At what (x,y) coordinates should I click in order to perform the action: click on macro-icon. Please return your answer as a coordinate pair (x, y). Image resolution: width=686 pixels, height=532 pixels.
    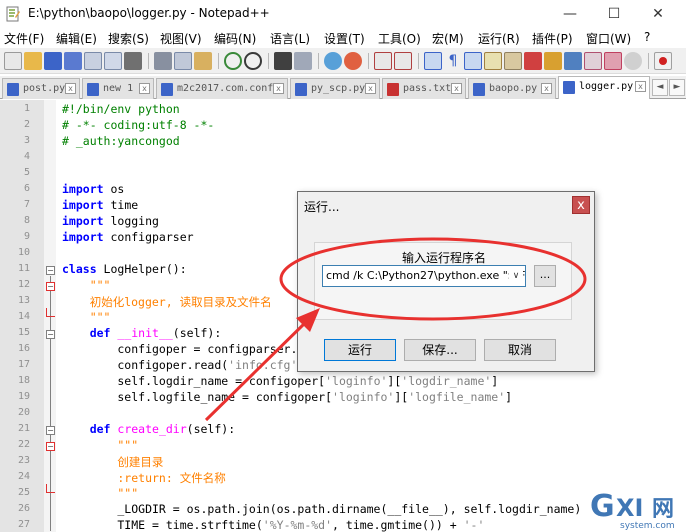
    Looking at the image, I should click on (593, 61).